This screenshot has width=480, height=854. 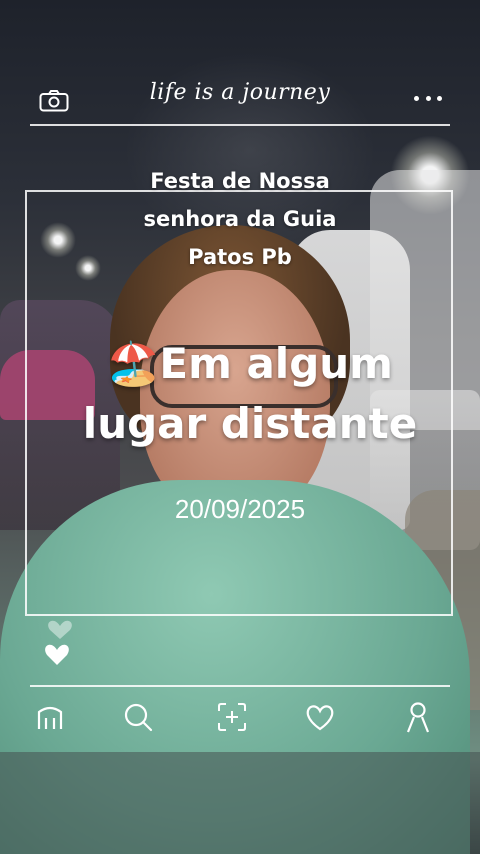 What do you see at coordinates (428, 101) in the screenshot?
I see `more-icon` at bounding box center [428, 101].